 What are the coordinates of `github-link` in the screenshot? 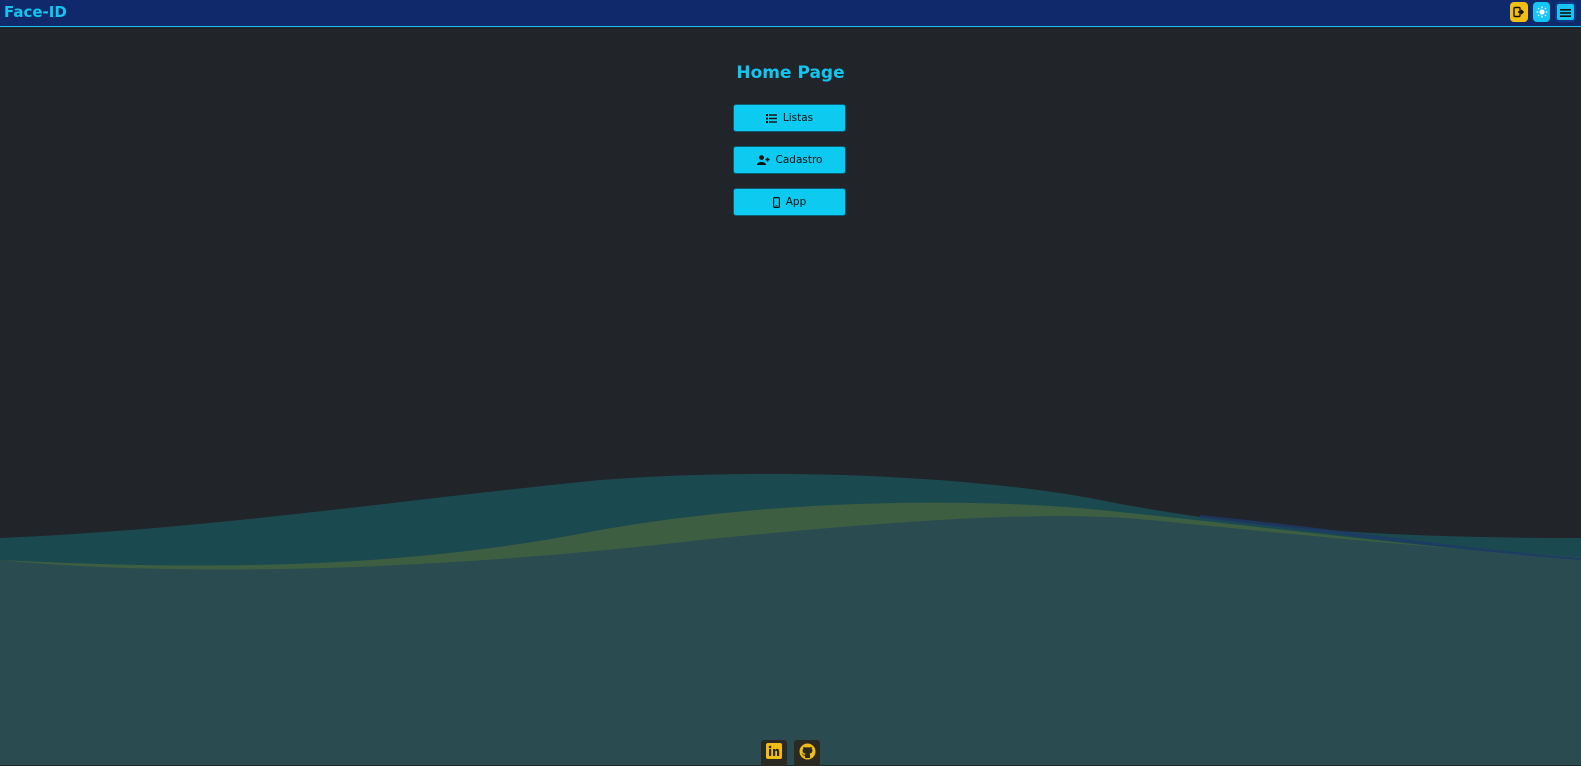 It's located at (807, 753).